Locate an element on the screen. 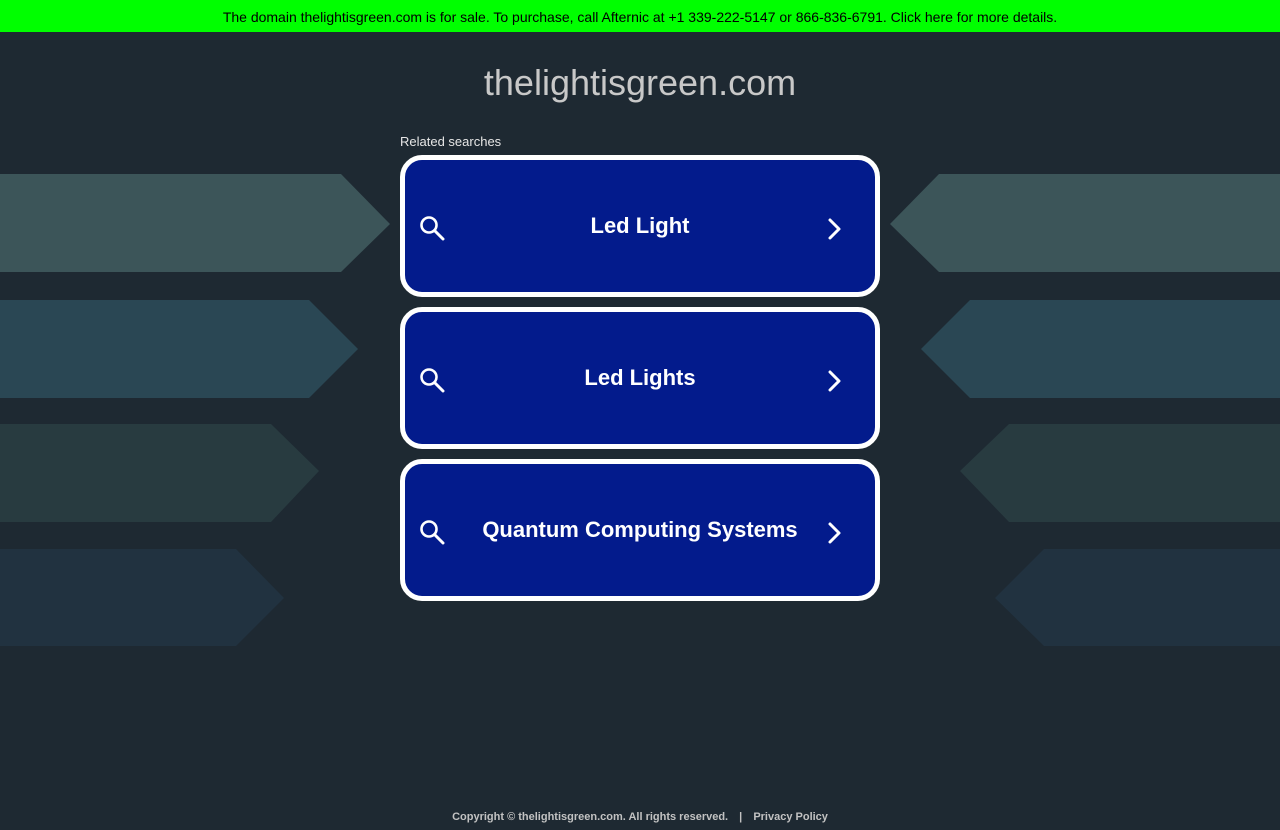  privacy-policy-link: Privacy Policy is located at coordinates (790, 817).